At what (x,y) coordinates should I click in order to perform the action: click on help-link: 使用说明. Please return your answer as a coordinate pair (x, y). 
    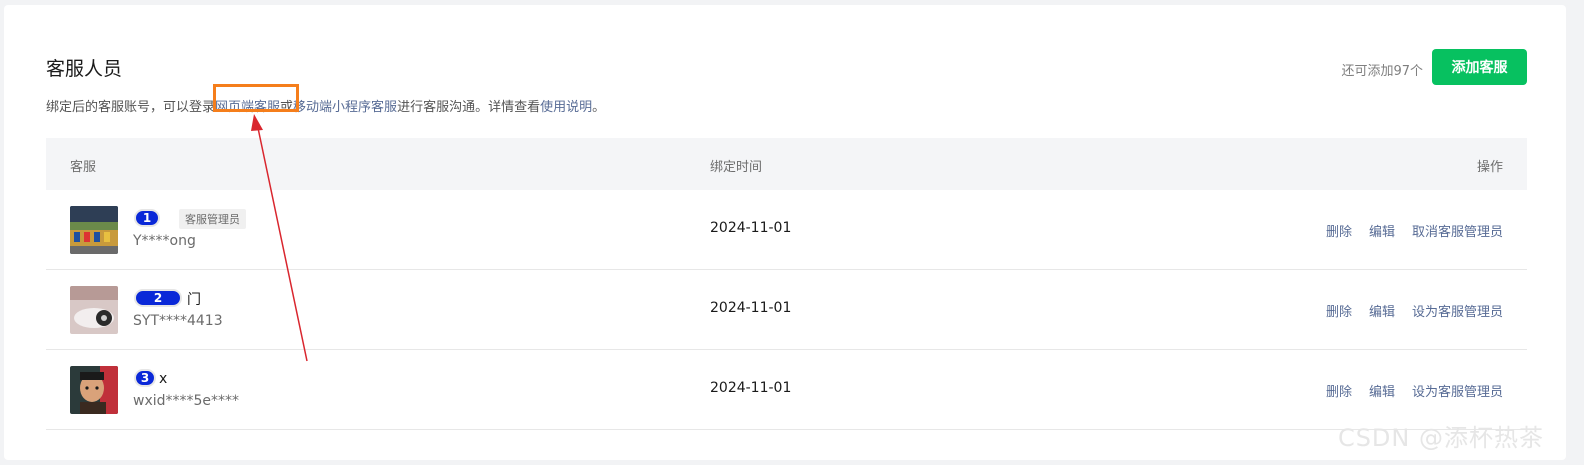
    Looking at the image, I should click on (566, 107).